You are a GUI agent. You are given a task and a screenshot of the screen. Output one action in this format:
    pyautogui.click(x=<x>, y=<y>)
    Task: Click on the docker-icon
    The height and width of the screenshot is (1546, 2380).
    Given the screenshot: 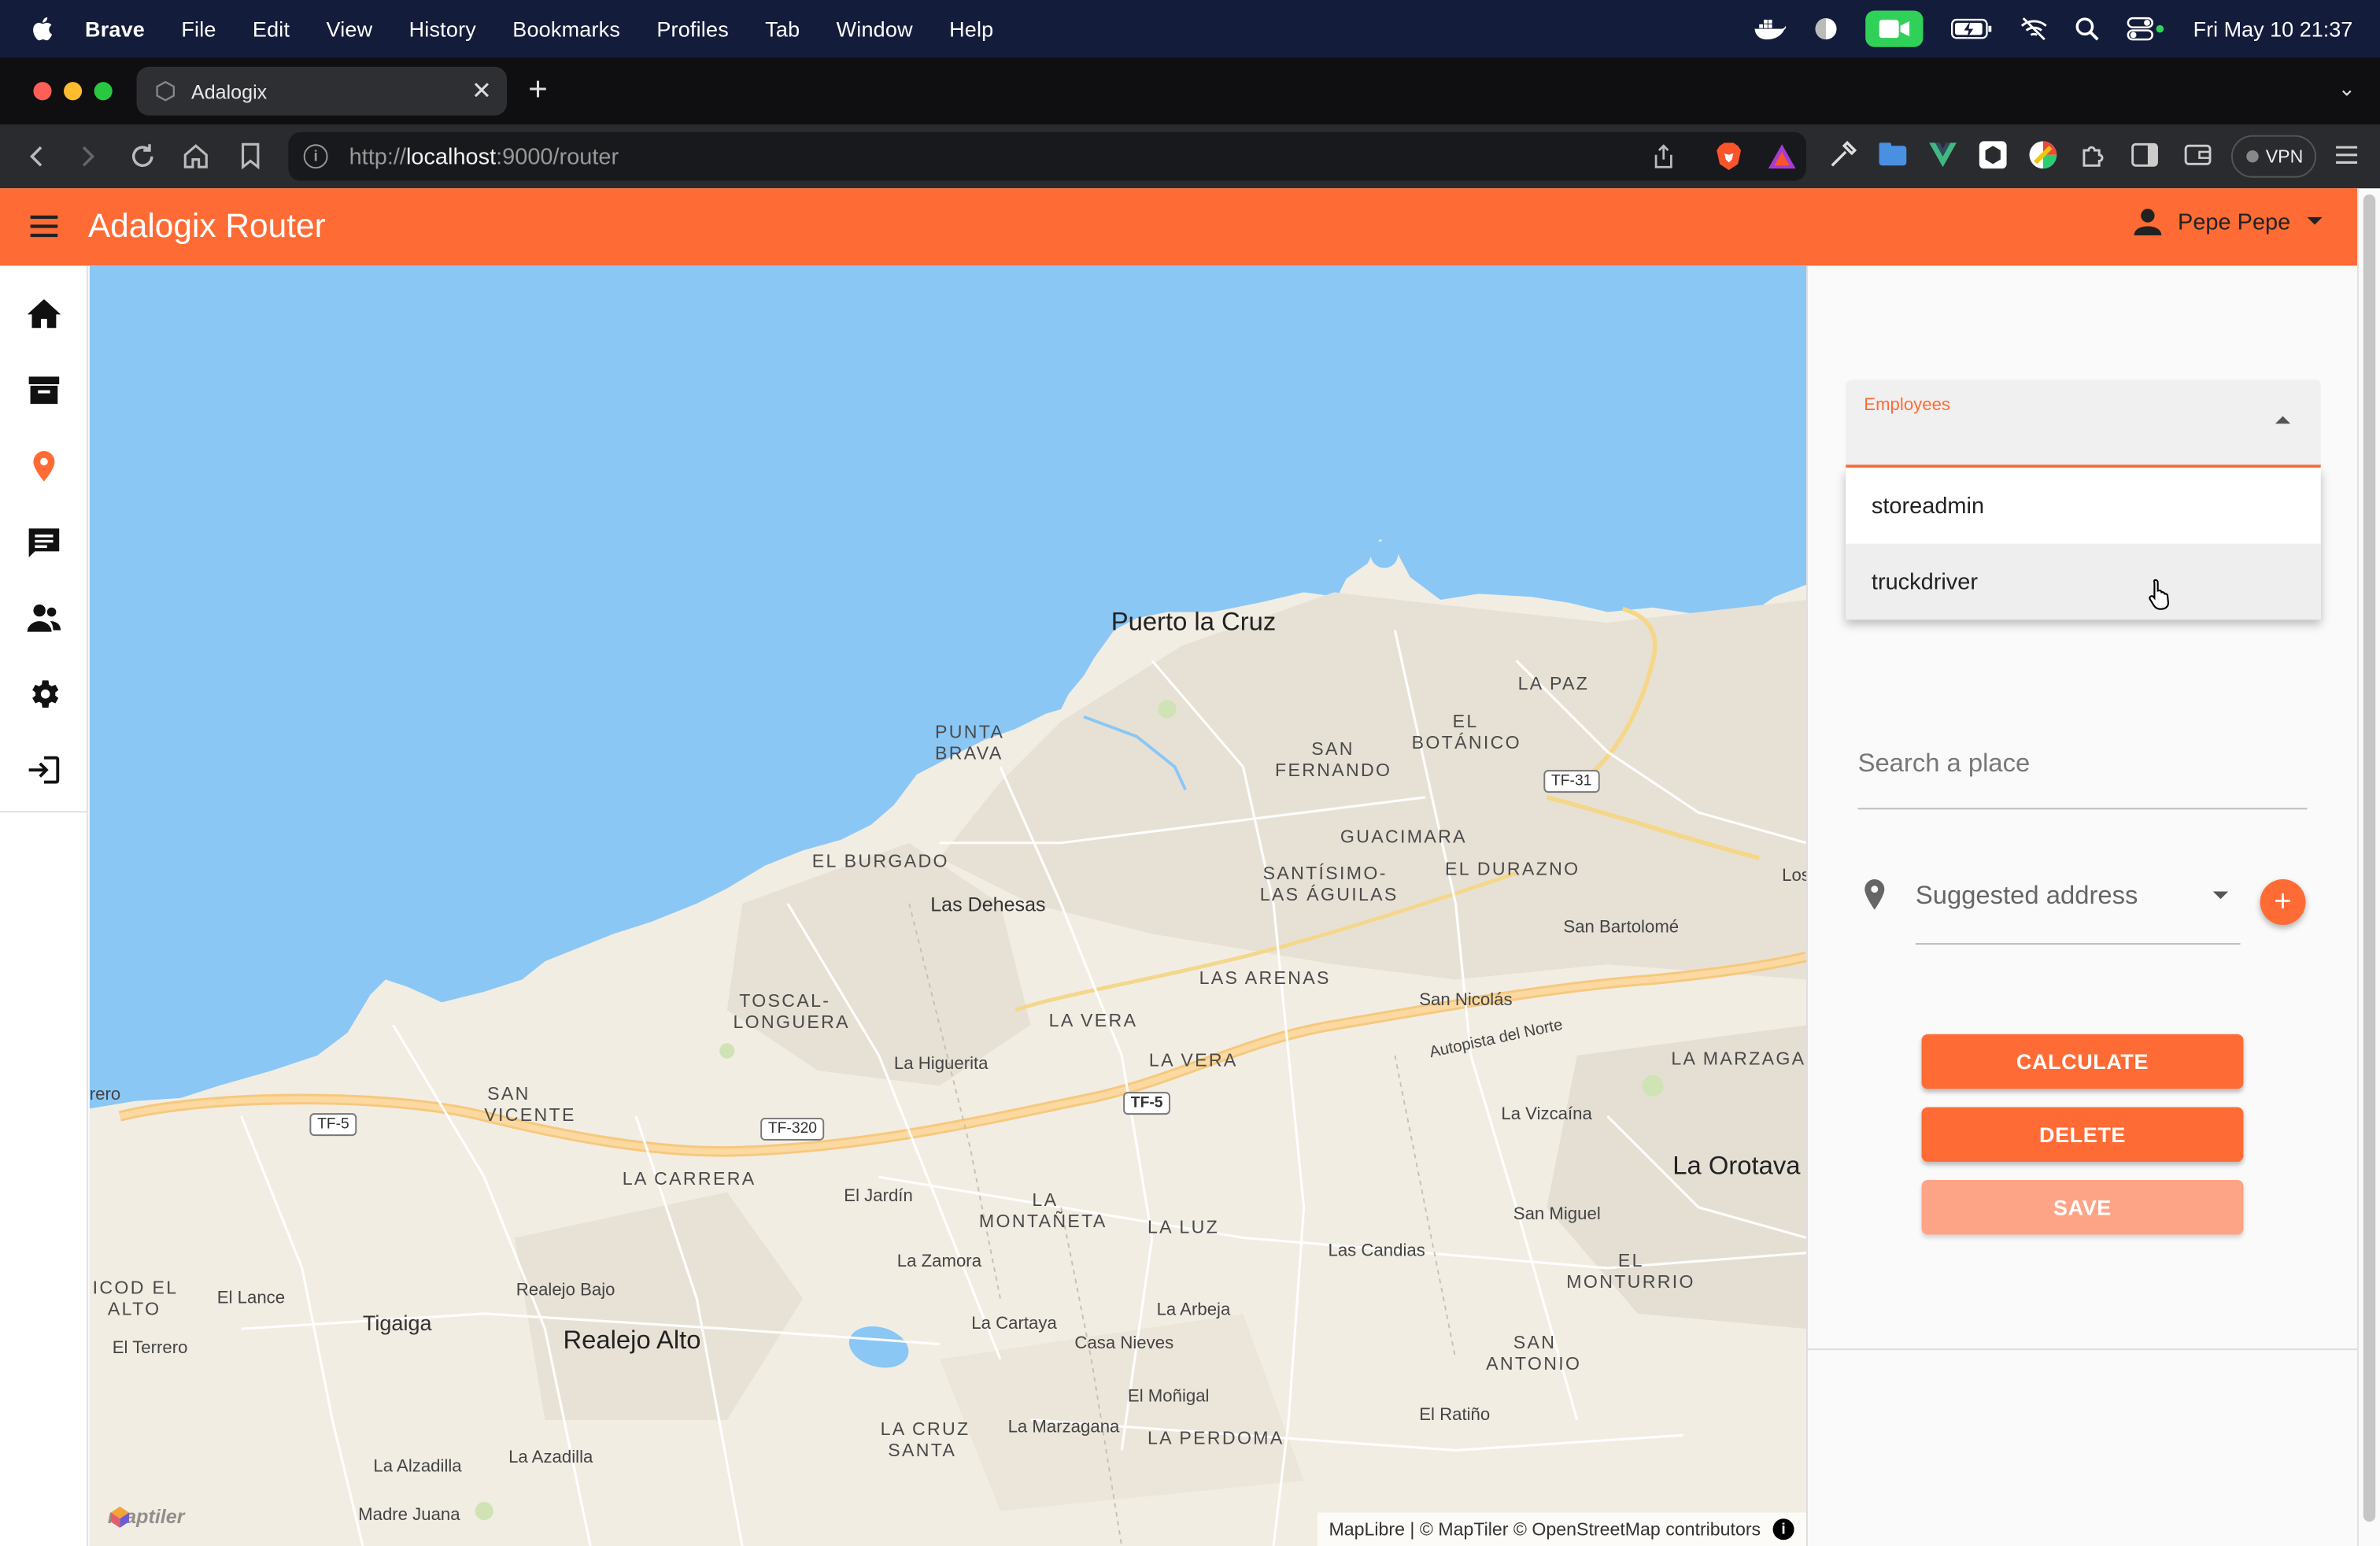 What is the action you would take?
    pyautogui.click(x=1770, y=29)
    